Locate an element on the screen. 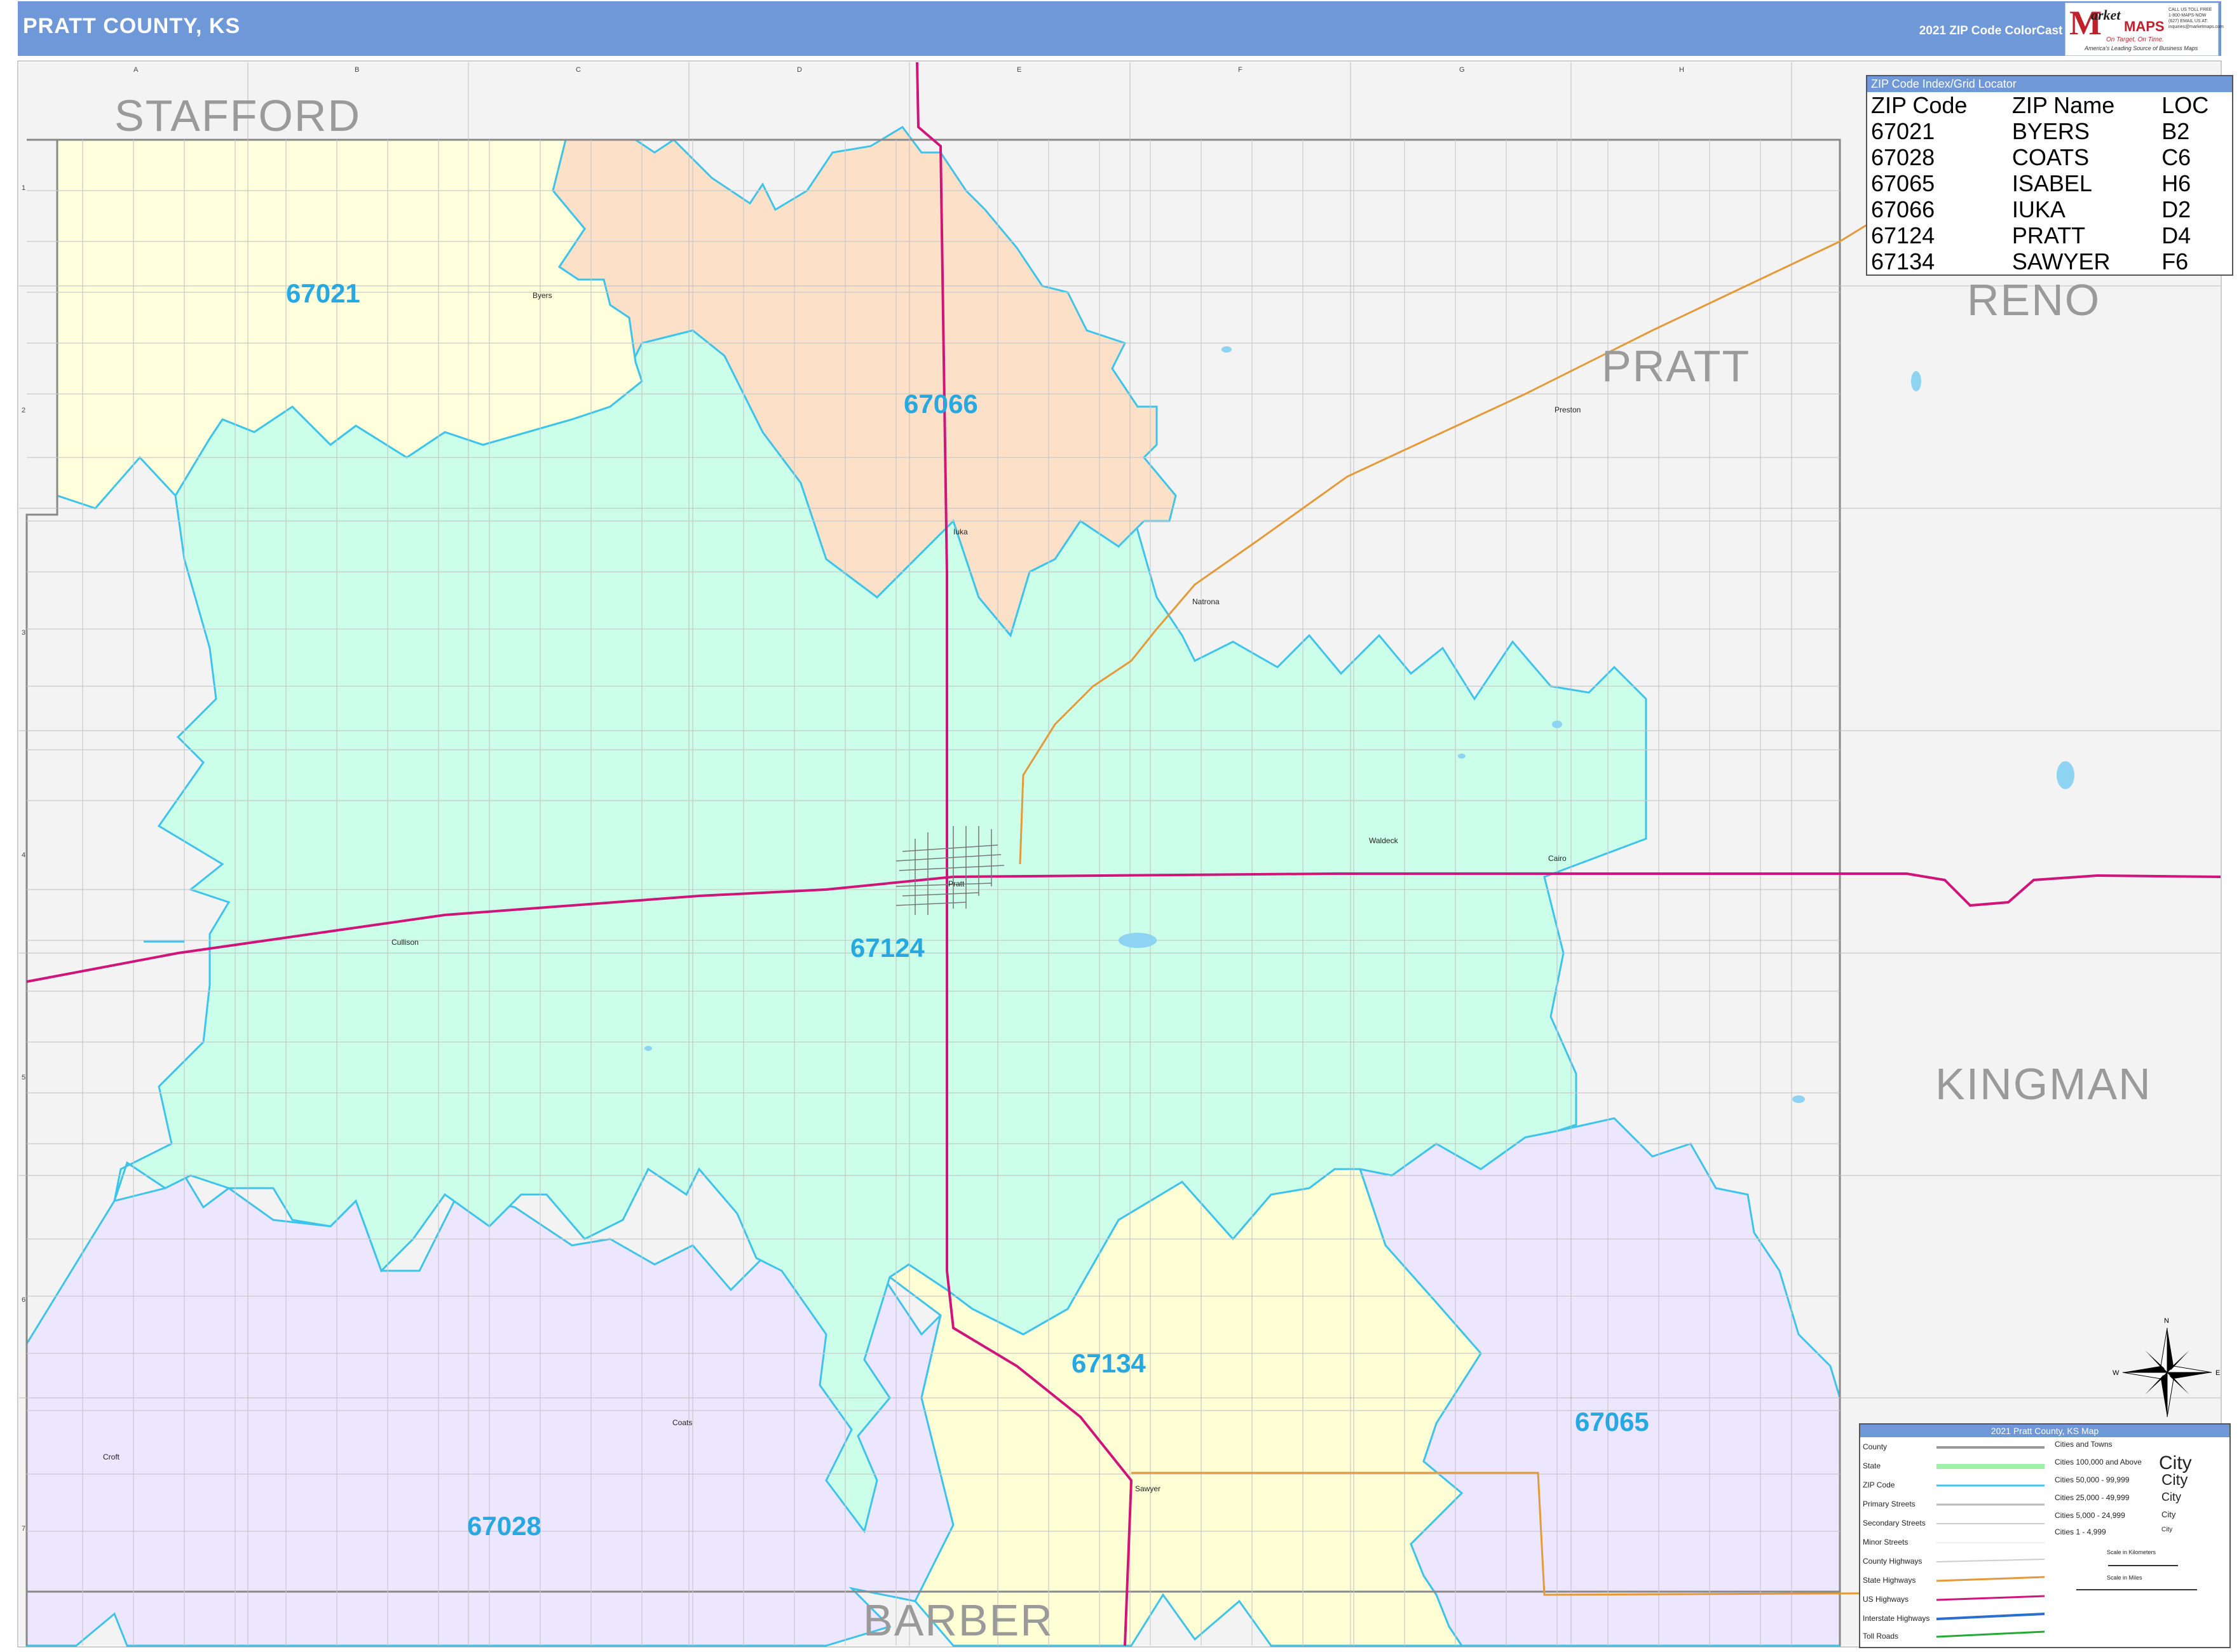 The width and height of the screenshot is (2239, 1652). compass-e: E is located at coordinates (2218, 1373).